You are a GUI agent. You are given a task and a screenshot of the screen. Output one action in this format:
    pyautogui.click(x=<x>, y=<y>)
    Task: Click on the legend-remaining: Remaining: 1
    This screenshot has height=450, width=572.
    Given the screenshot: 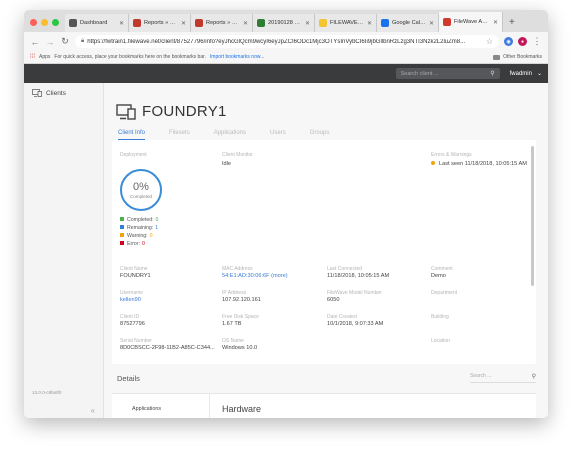 What is the action you would take?
    pyautogui.click(x=139, y=228)
    